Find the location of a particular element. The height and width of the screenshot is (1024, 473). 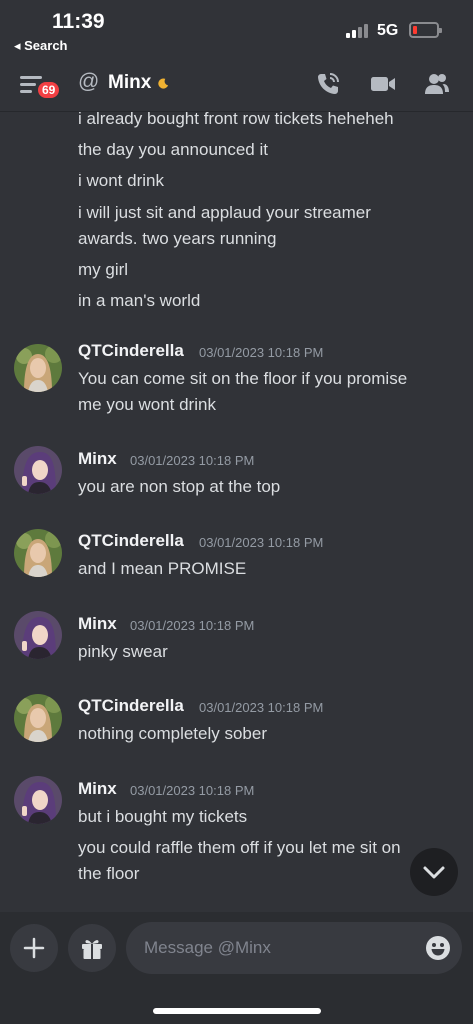

chevron-down-icon is located at coordinates (434, 872).